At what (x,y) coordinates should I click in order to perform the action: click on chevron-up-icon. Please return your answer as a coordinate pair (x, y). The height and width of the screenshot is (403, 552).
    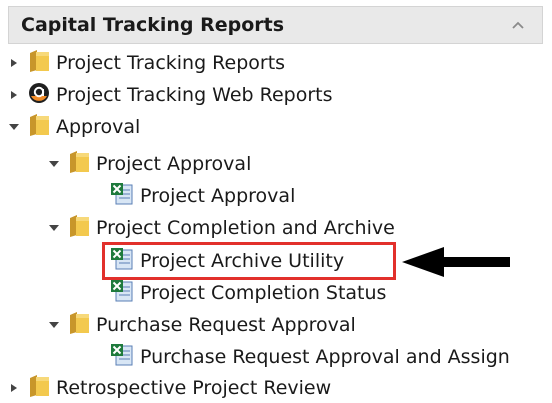
    Looking at the image, I should click on (518, 25).